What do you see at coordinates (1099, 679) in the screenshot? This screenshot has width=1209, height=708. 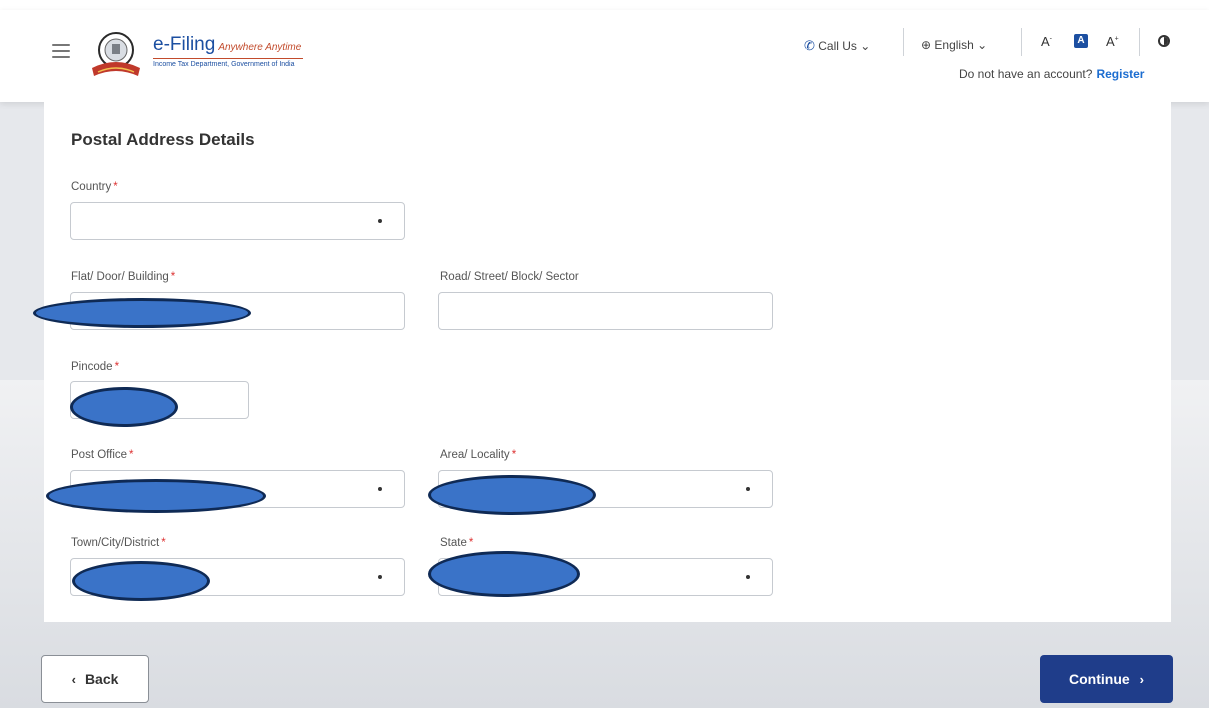 I see `continue-label: Continue` at bounding box center [1099, 679].